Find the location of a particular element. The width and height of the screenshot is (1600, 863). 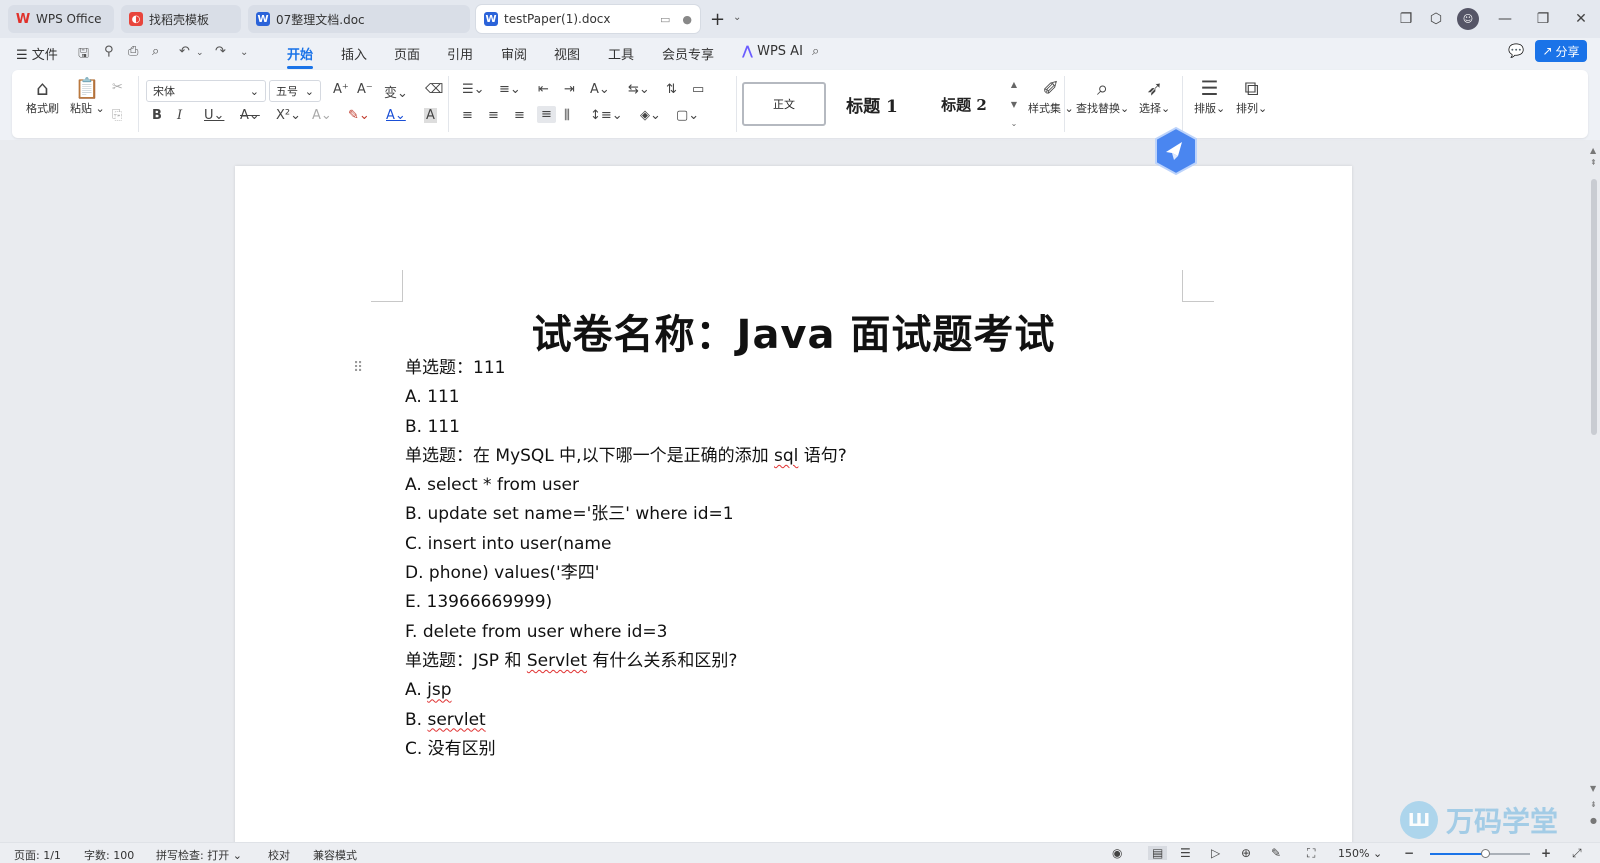

proofread-button: 校对 is located at coordinates (279, 855).